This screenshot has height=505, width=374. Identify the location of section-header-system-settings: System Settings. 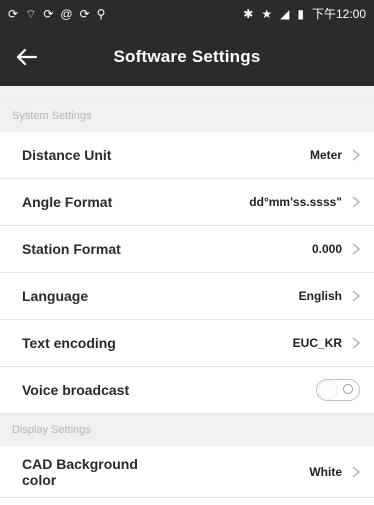
(187, 116).